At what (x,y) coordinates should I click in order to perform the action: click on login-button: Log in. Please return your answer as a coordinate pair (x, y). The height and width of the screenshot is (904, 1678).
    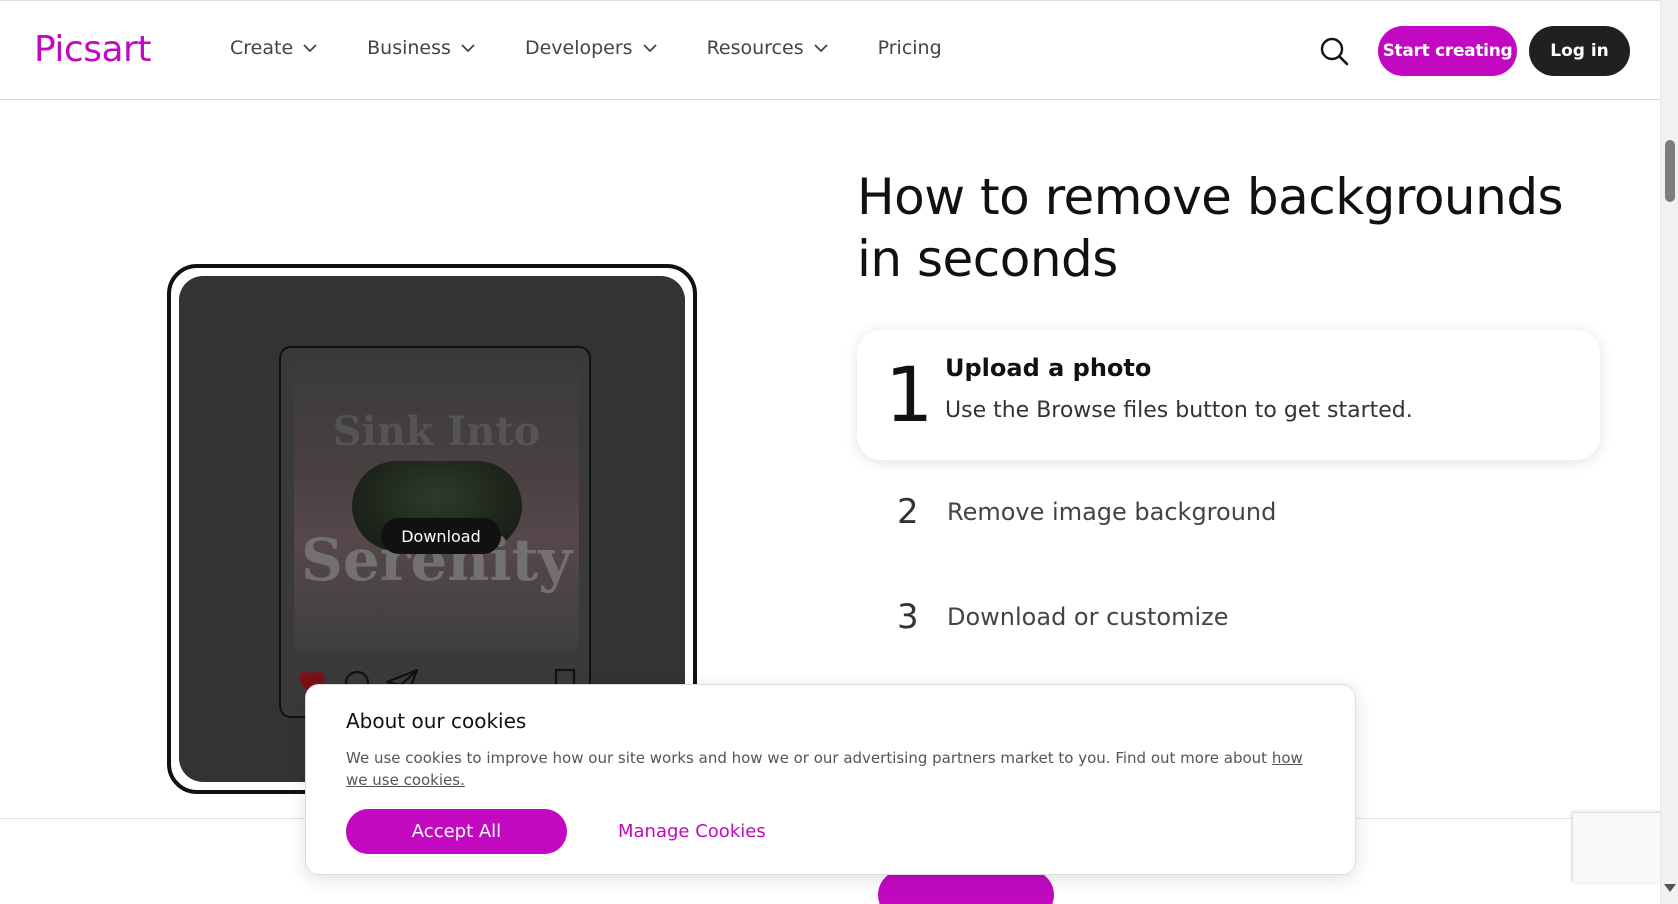
    Looking at the image, I should click on (1579, 51).